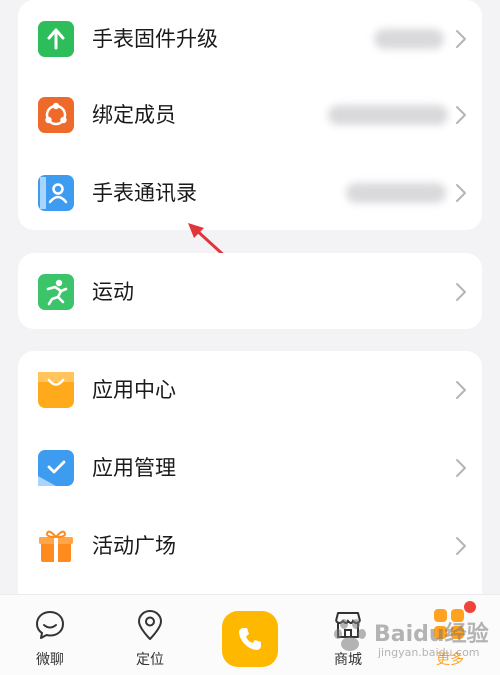  I want to click on sport-label: 运动, so click(113, 292).